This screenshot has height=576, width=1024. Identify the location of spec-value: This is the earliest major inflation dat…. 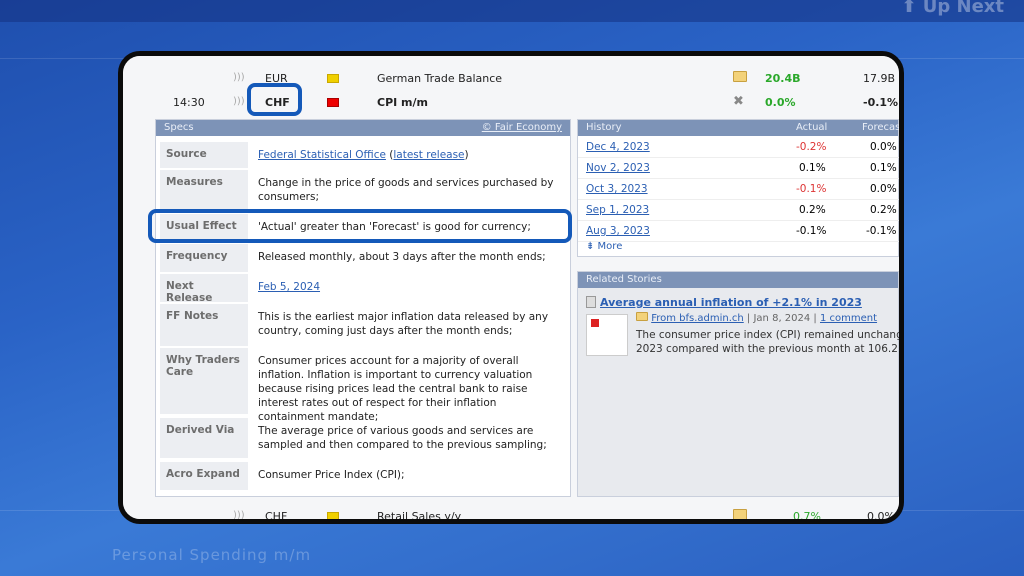
(403, 324).